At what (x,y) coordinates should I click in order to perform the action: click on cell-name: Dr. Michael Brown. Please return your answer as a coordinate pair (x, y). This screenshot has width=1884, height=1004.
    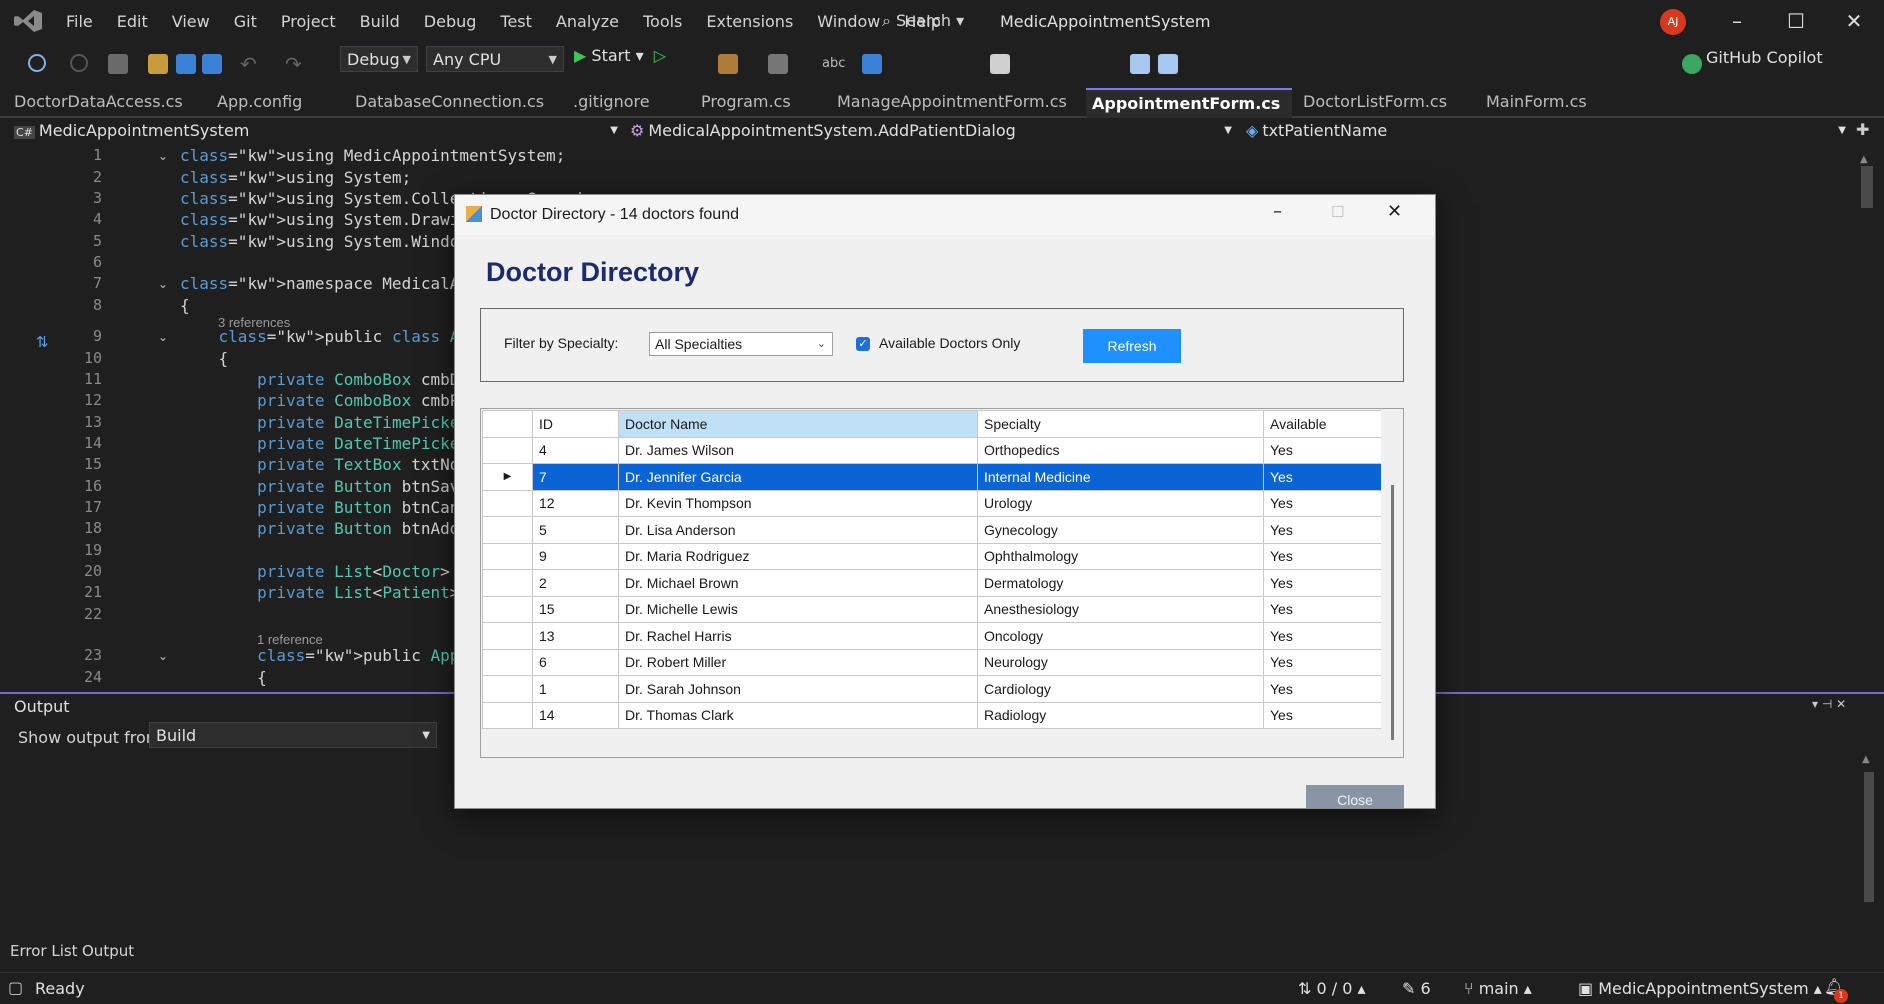
    Looking at the image, I should click on (798, 583).